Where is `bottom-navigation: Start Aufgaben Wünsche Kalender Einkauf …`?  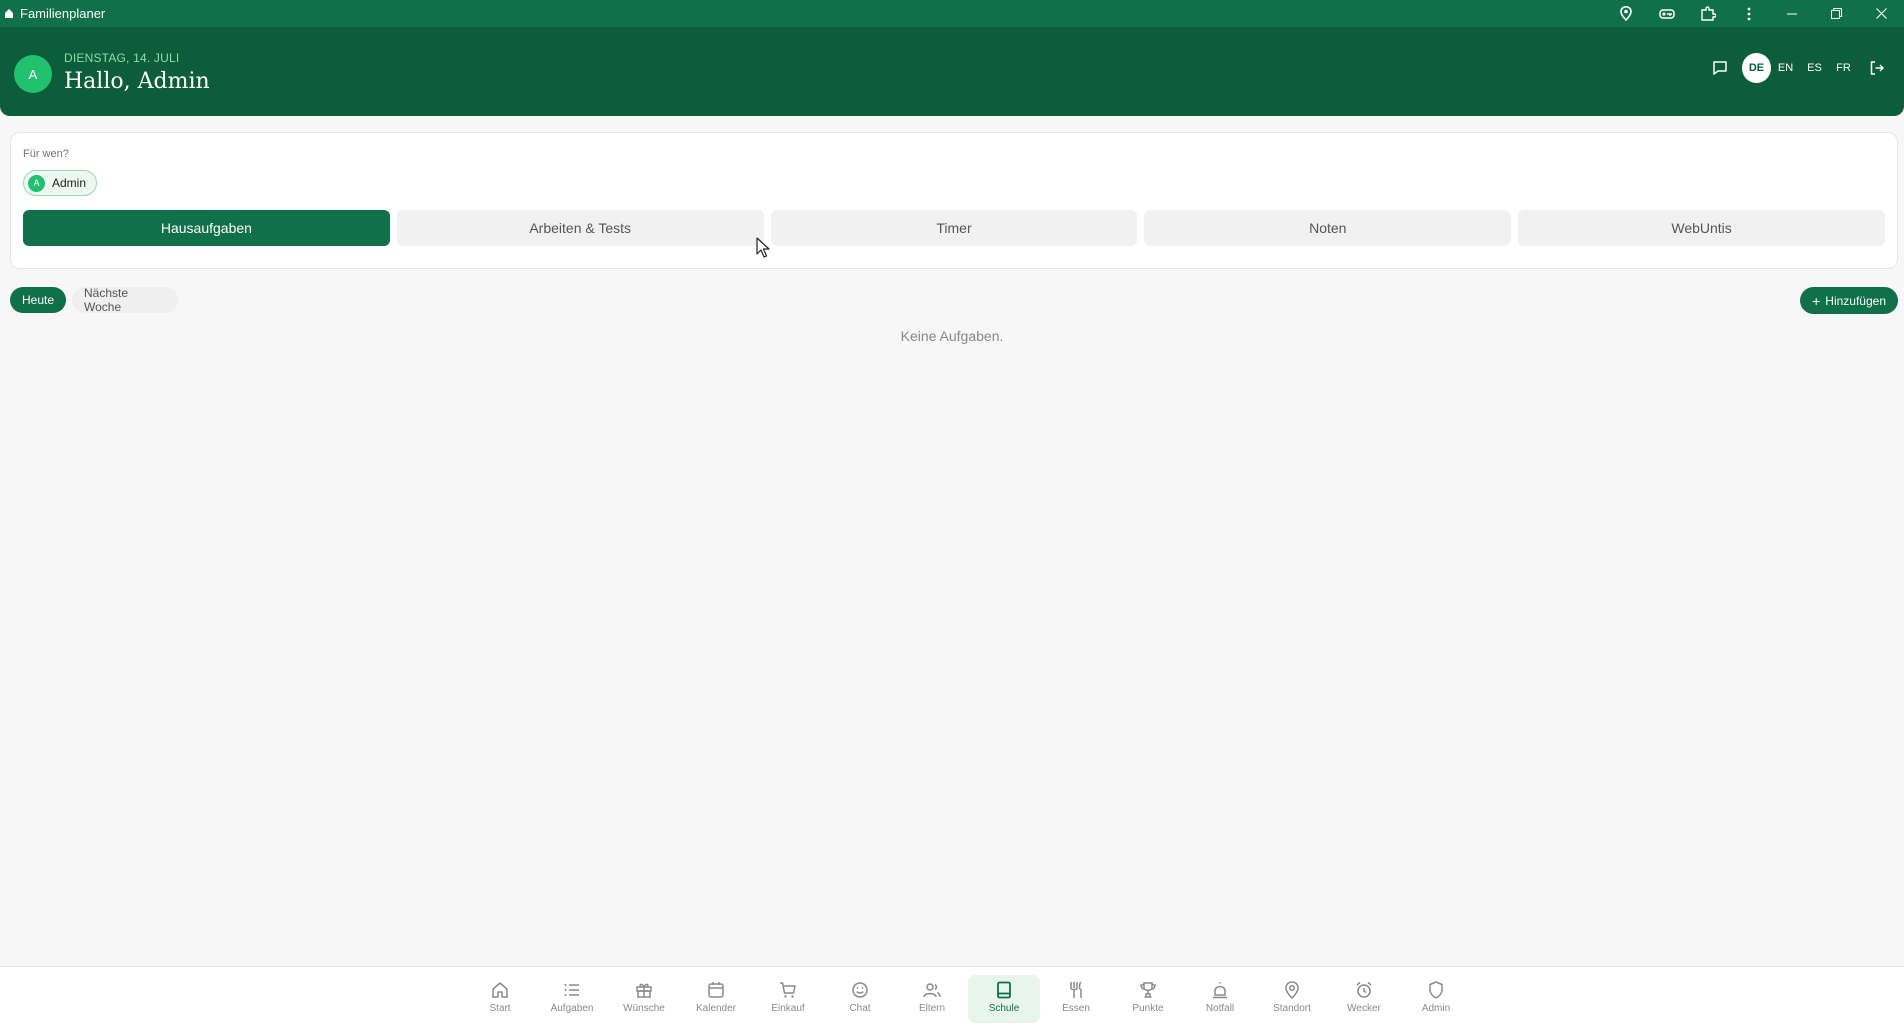 bottom-navigation: Start Aufgaben Wünsche Kalender Einkauf … is located at coordinates (952, 995).